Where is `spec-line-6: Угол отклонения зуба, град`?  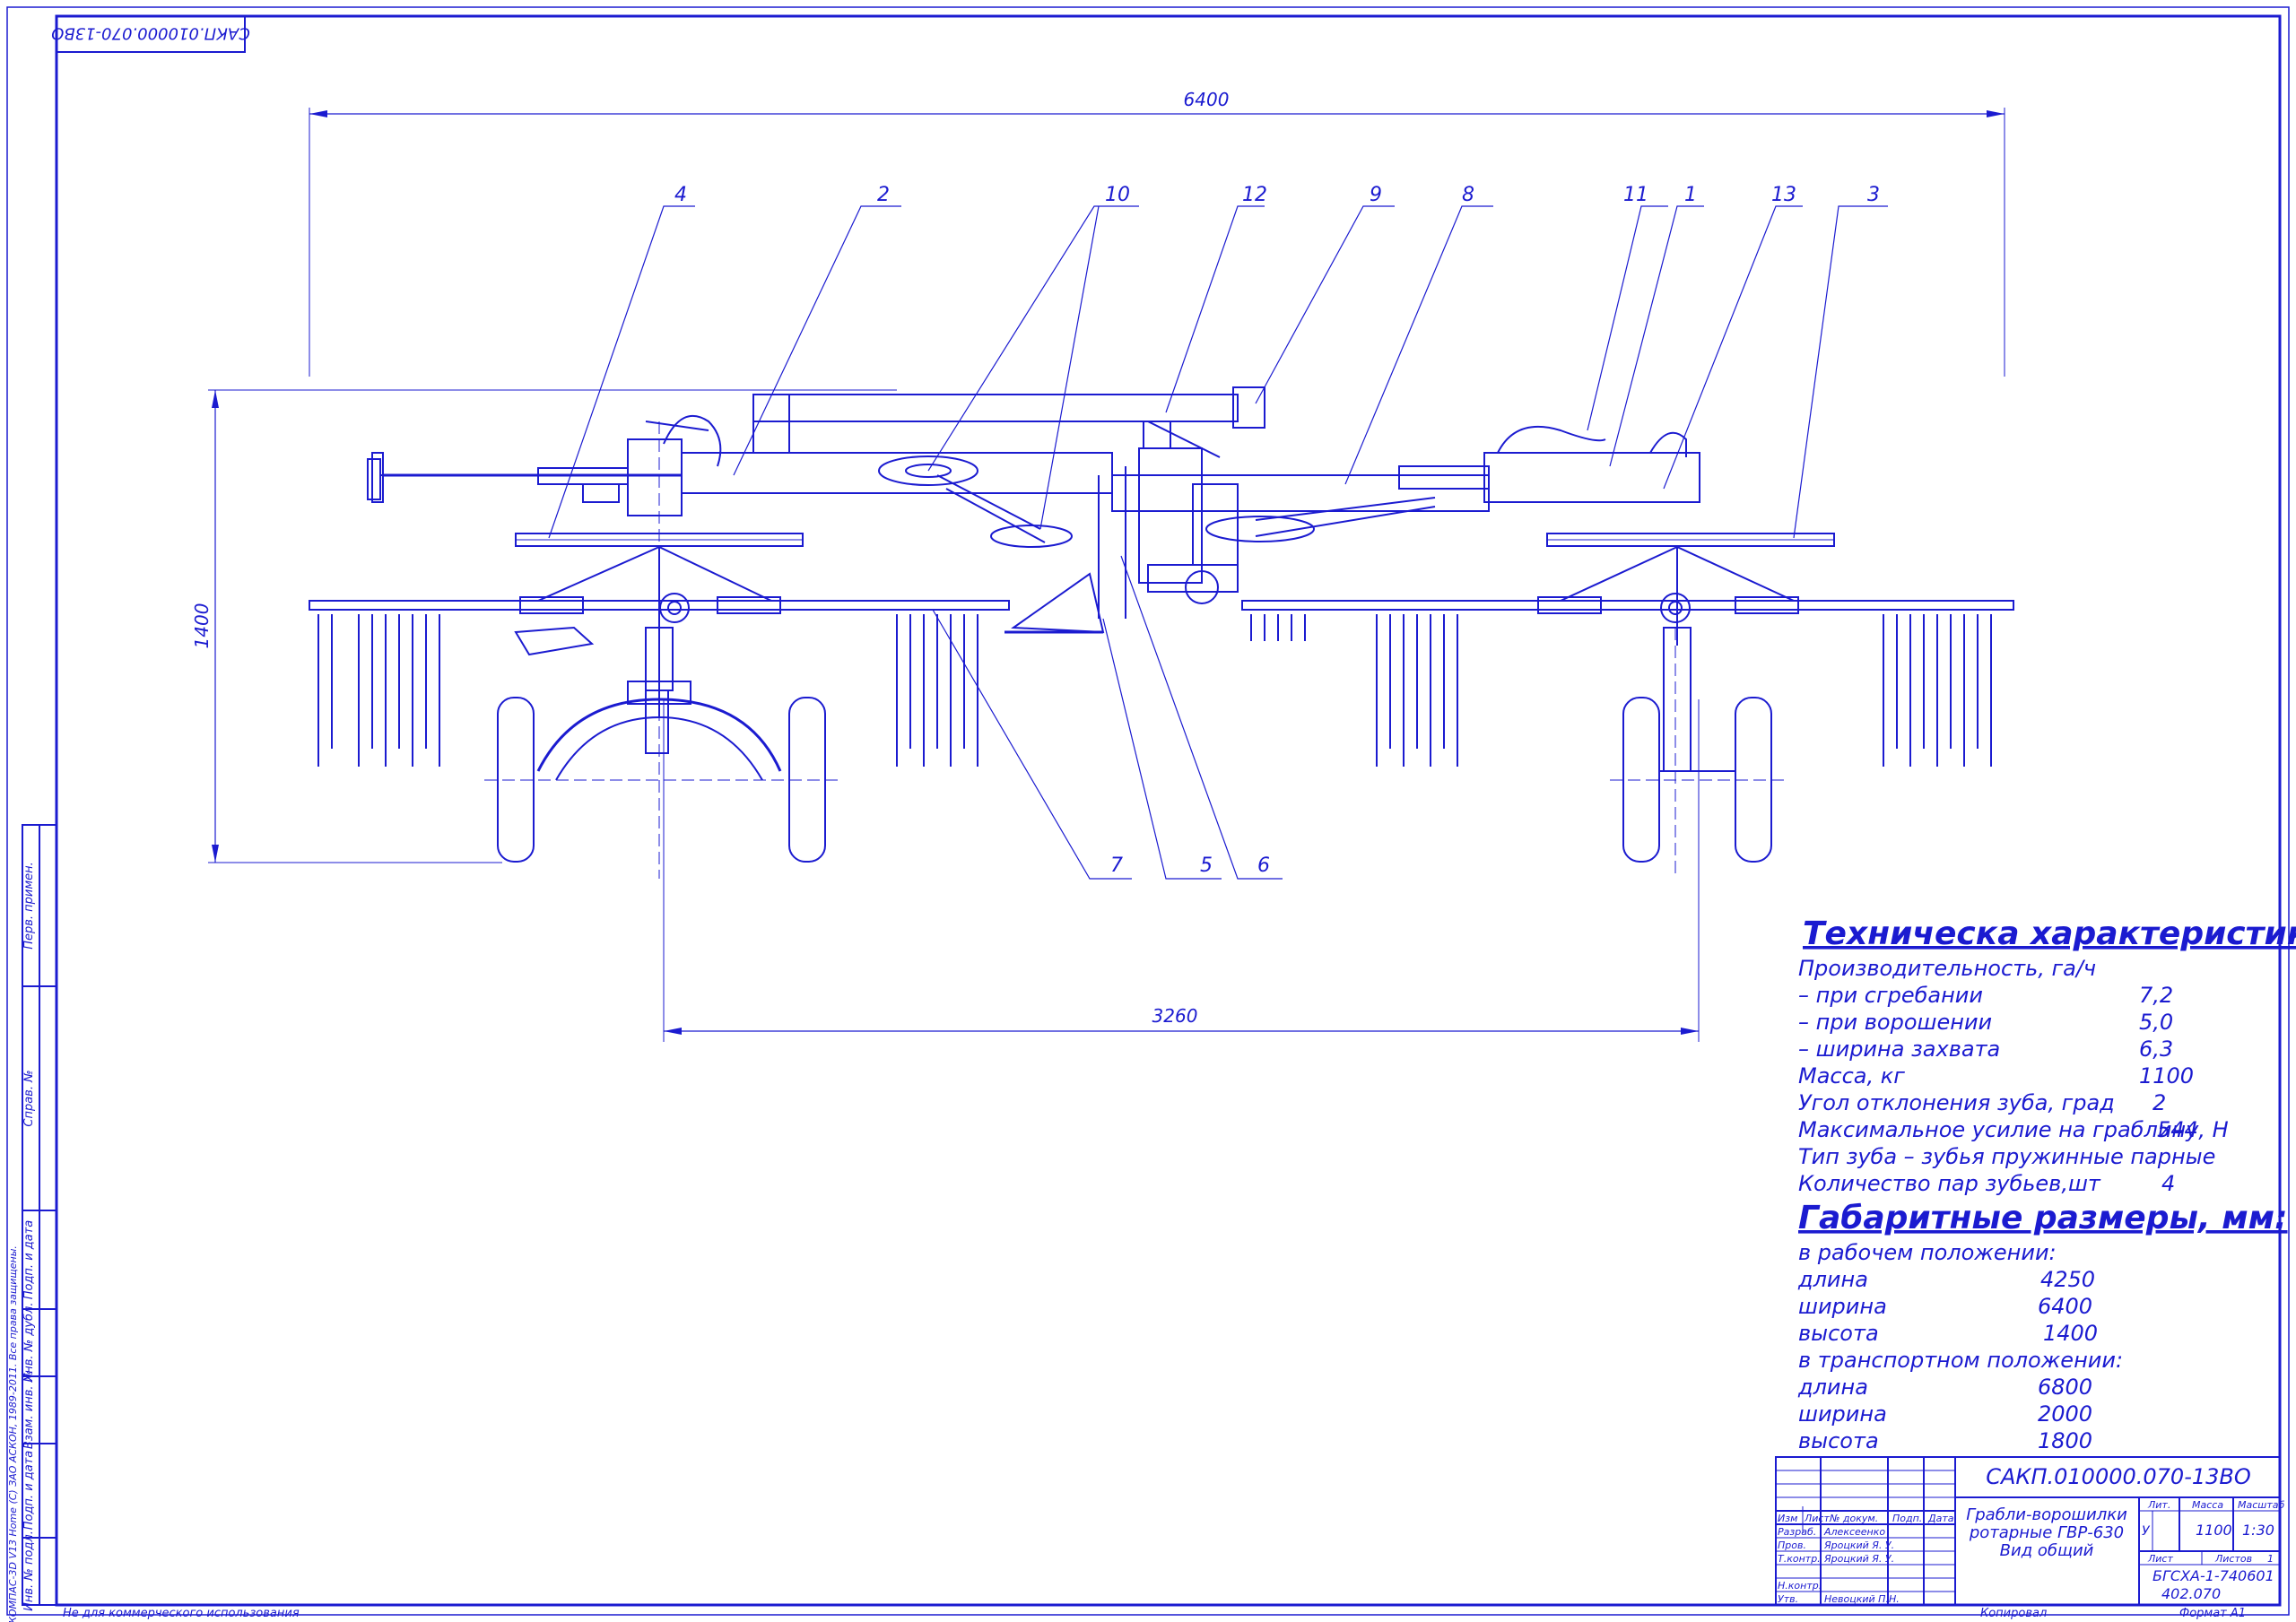
spec-line-6: Угол отклонения зуба, град is located at coordinates (1956, 1102).